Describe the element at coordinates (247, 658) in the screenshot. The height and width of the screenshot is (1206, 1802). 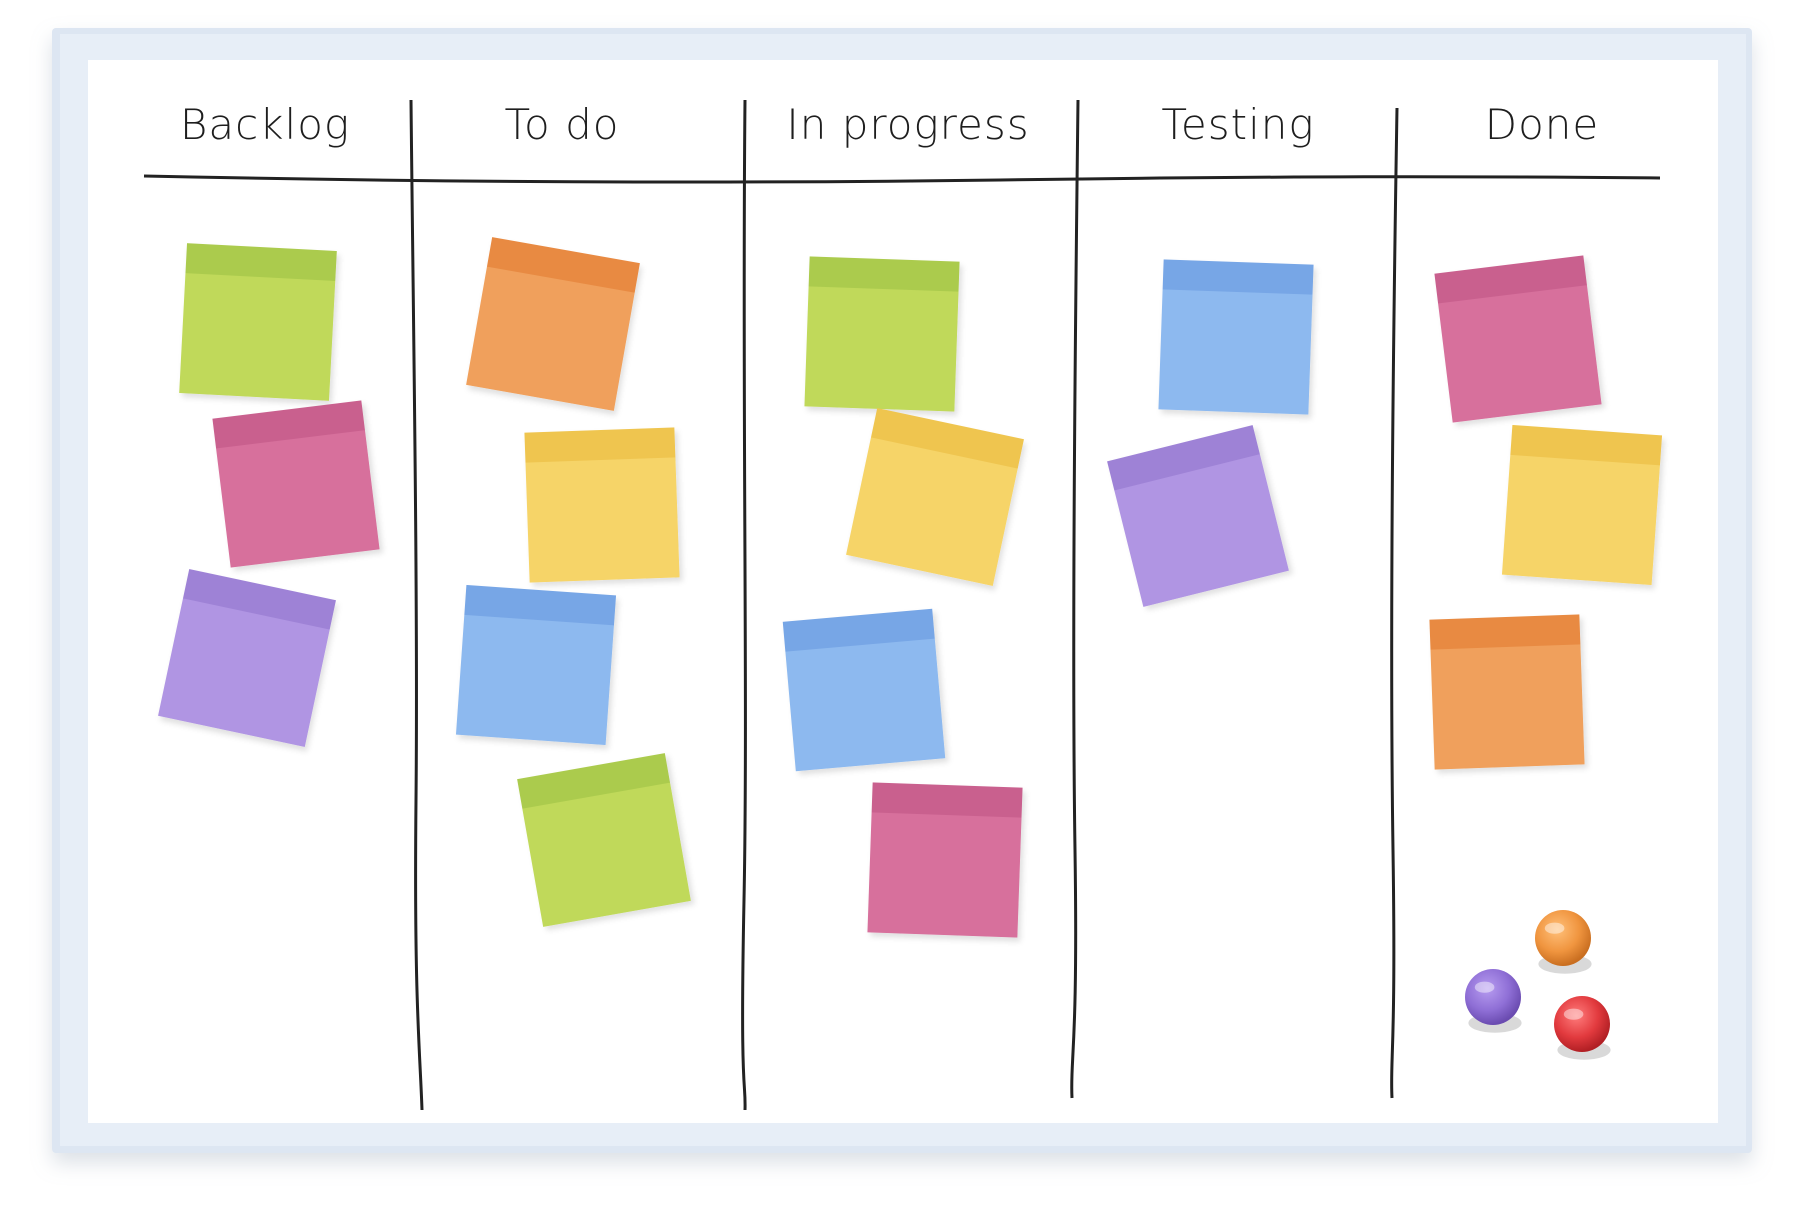
I see `sticky-note-purple` at that location.